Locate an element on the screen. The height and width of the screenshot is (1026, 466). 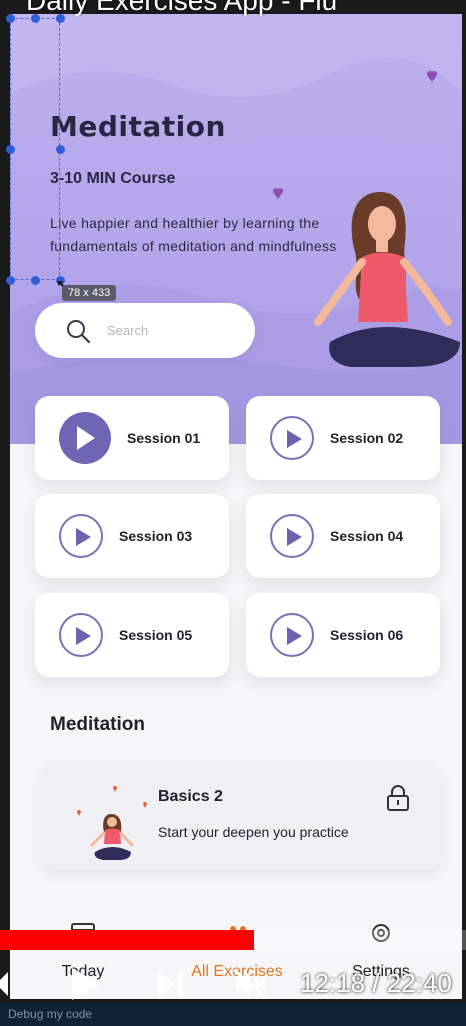
size-tooltip: 78 x 433 is located at coordinates (89, 293).